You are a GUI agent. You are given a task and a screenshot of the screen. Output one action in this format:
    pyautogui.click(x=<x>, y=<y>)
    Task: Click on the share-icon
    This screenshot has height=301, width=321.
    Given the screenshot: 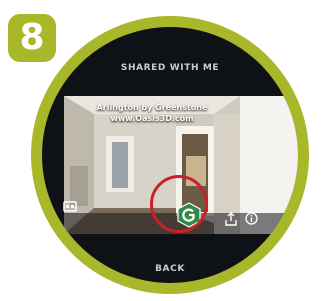 What is the action you would take?
    pyautogui.click(x=231, y=219)
    